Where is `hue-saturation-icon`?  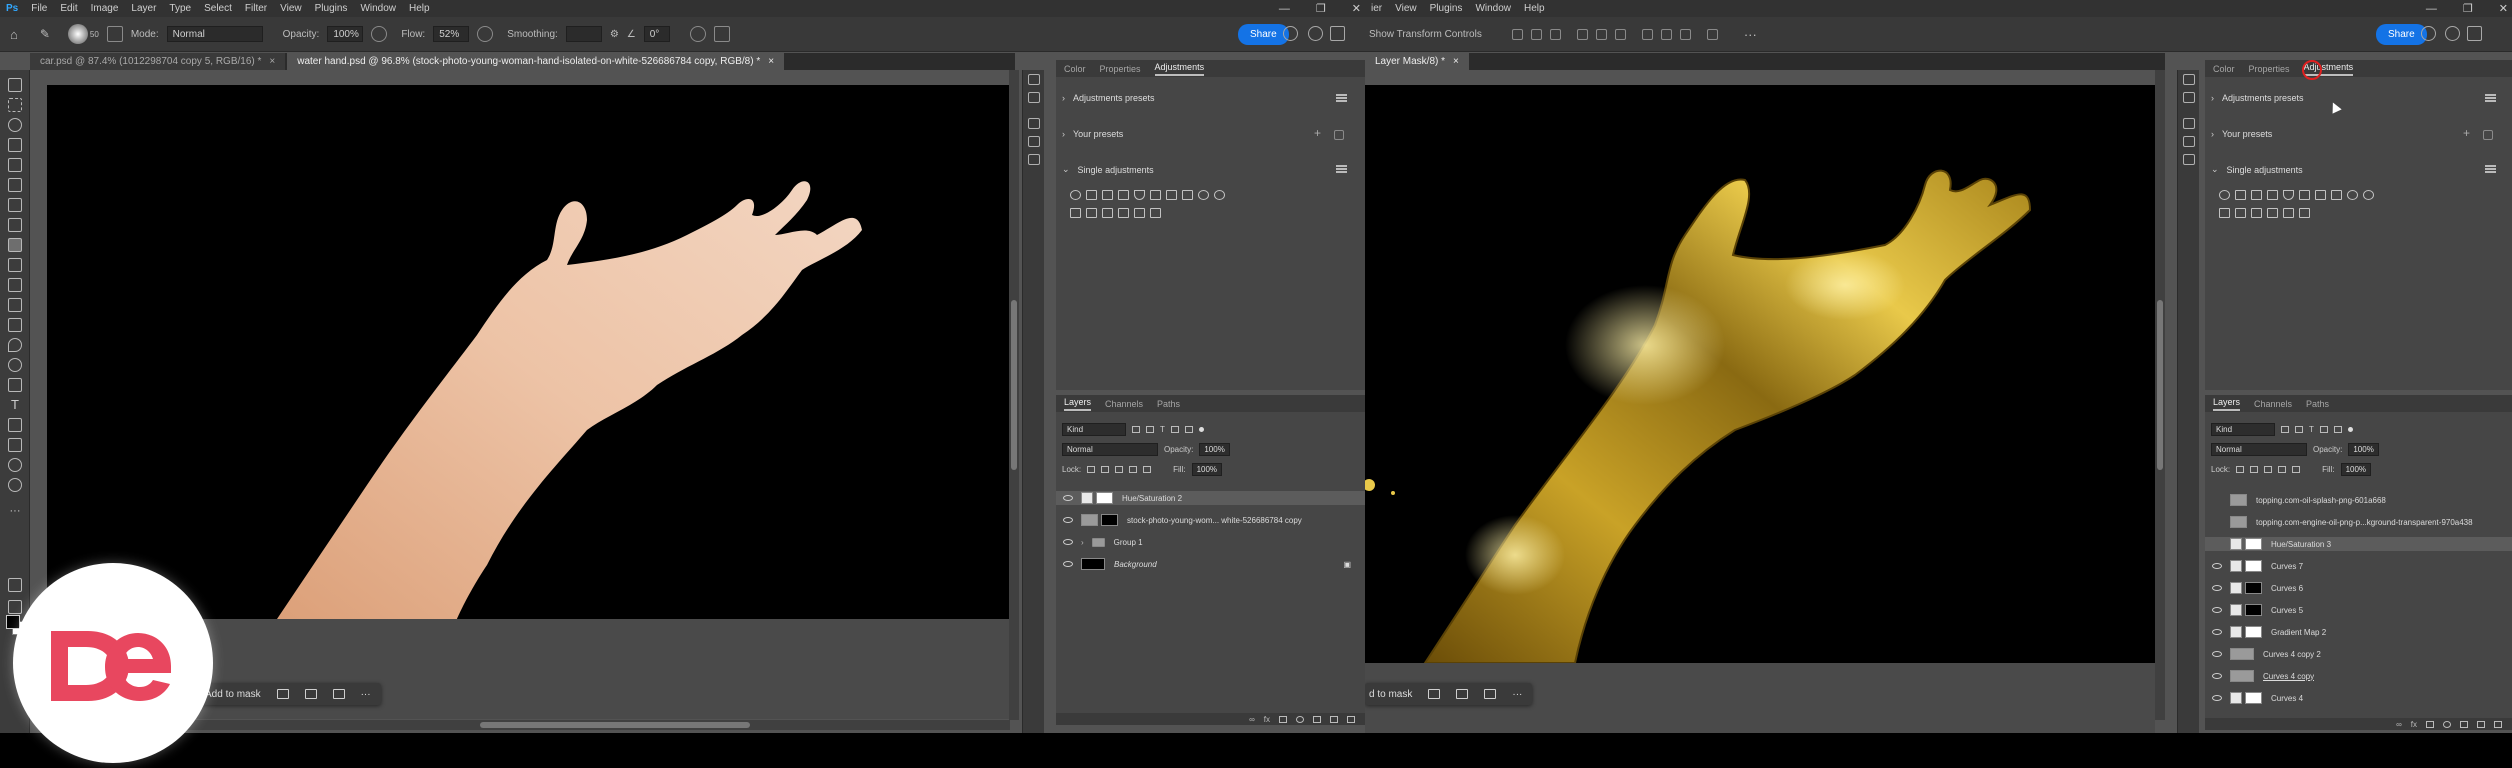 hue-saturation-icon is located at coordinates (1155, 195).